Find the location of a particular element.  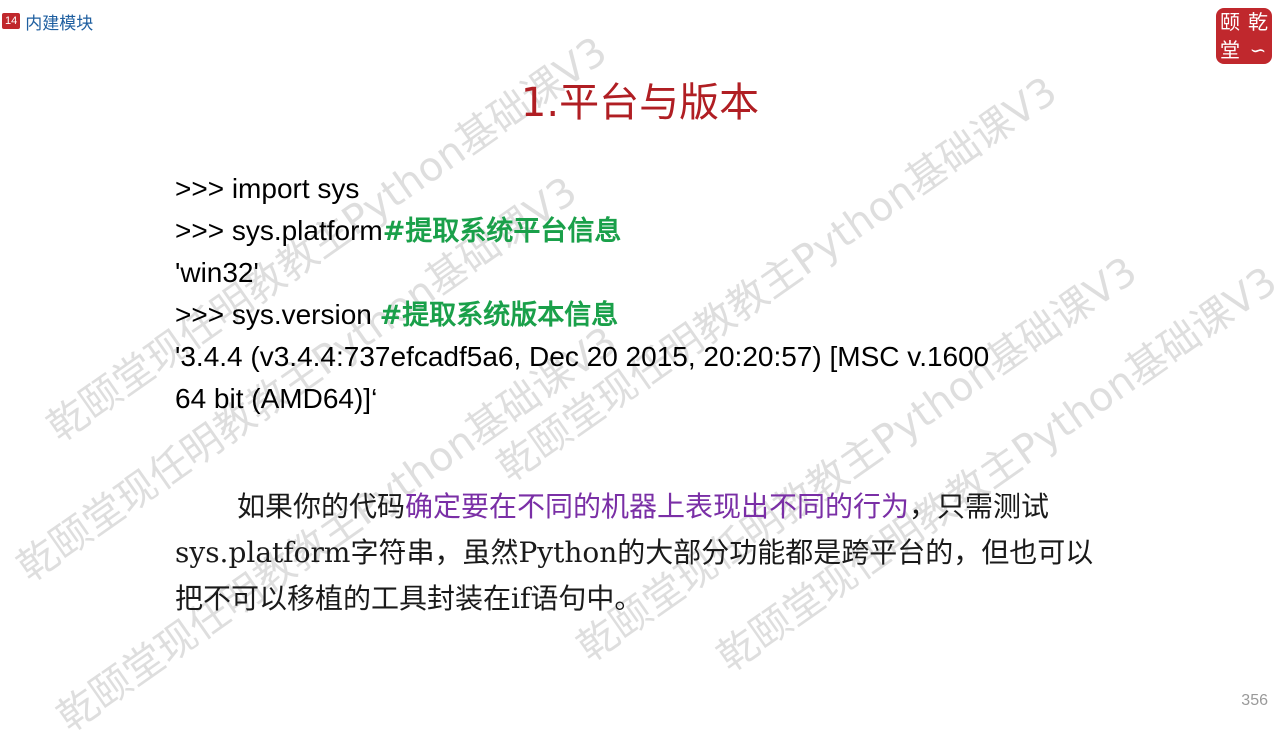

code-comment: #提取系统平台信息 is located at coordinates (502, 231).